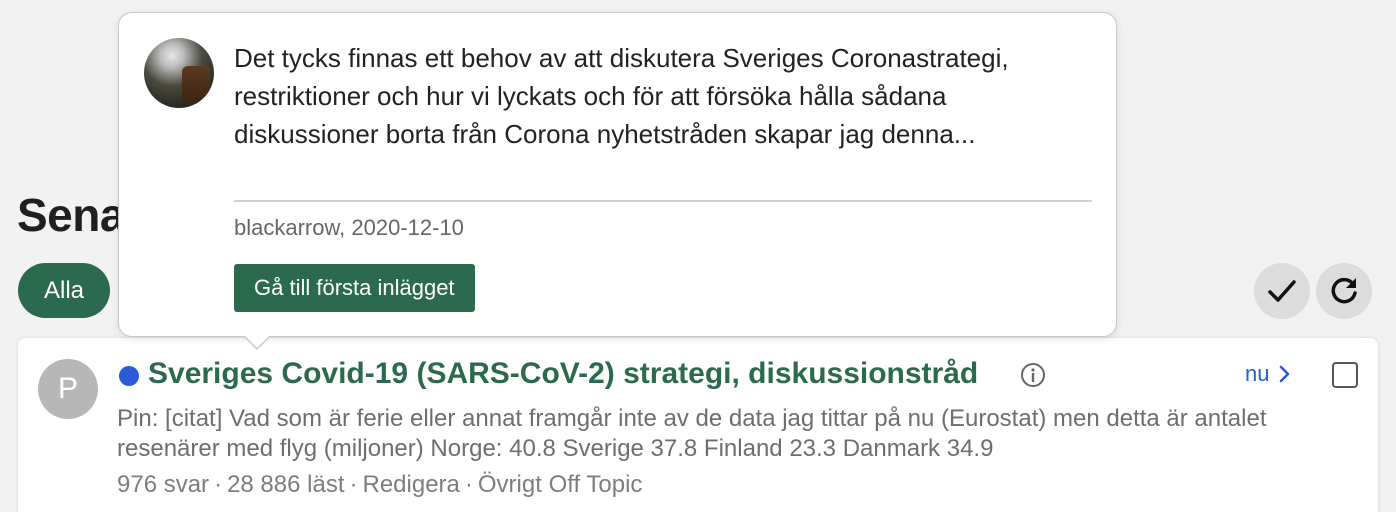 Image resolution: width=1396 pixels, height=512 pixels. Describe the element at coordinates (71, 215) in the screenshot. I see `page-title: Sena` at that location.